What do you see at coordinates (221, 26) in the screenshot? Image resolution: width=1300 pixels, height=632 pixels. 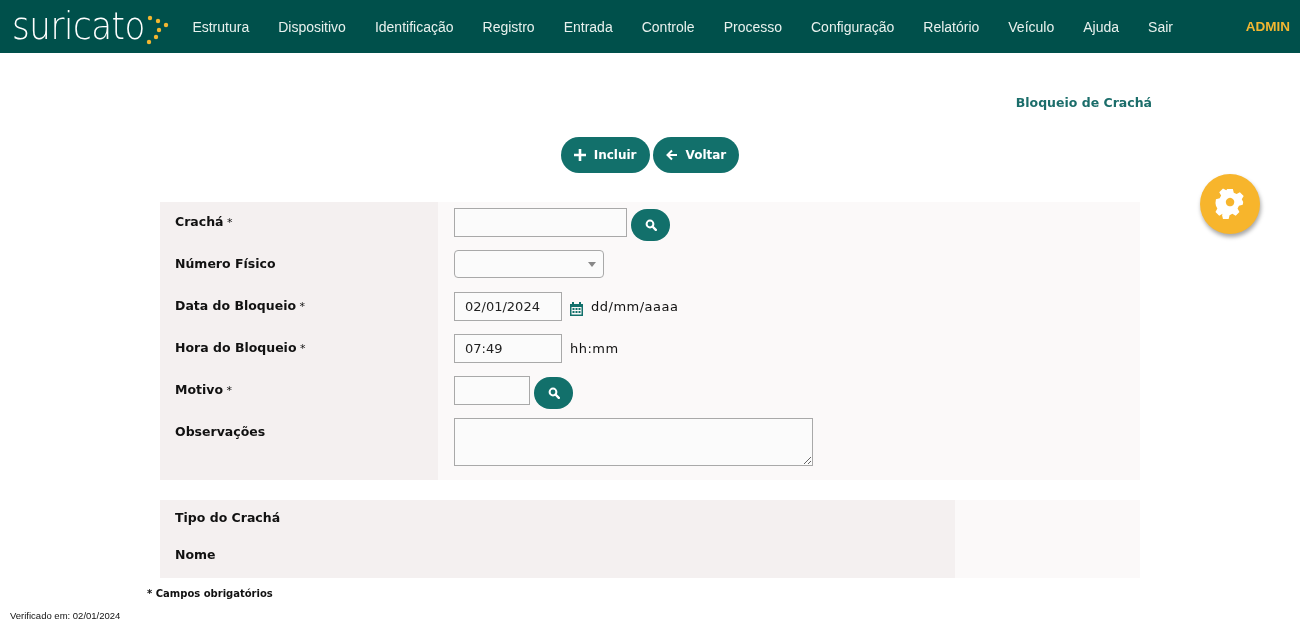 I see `menu-item: Estrutura` at bounding box center [221, 26].